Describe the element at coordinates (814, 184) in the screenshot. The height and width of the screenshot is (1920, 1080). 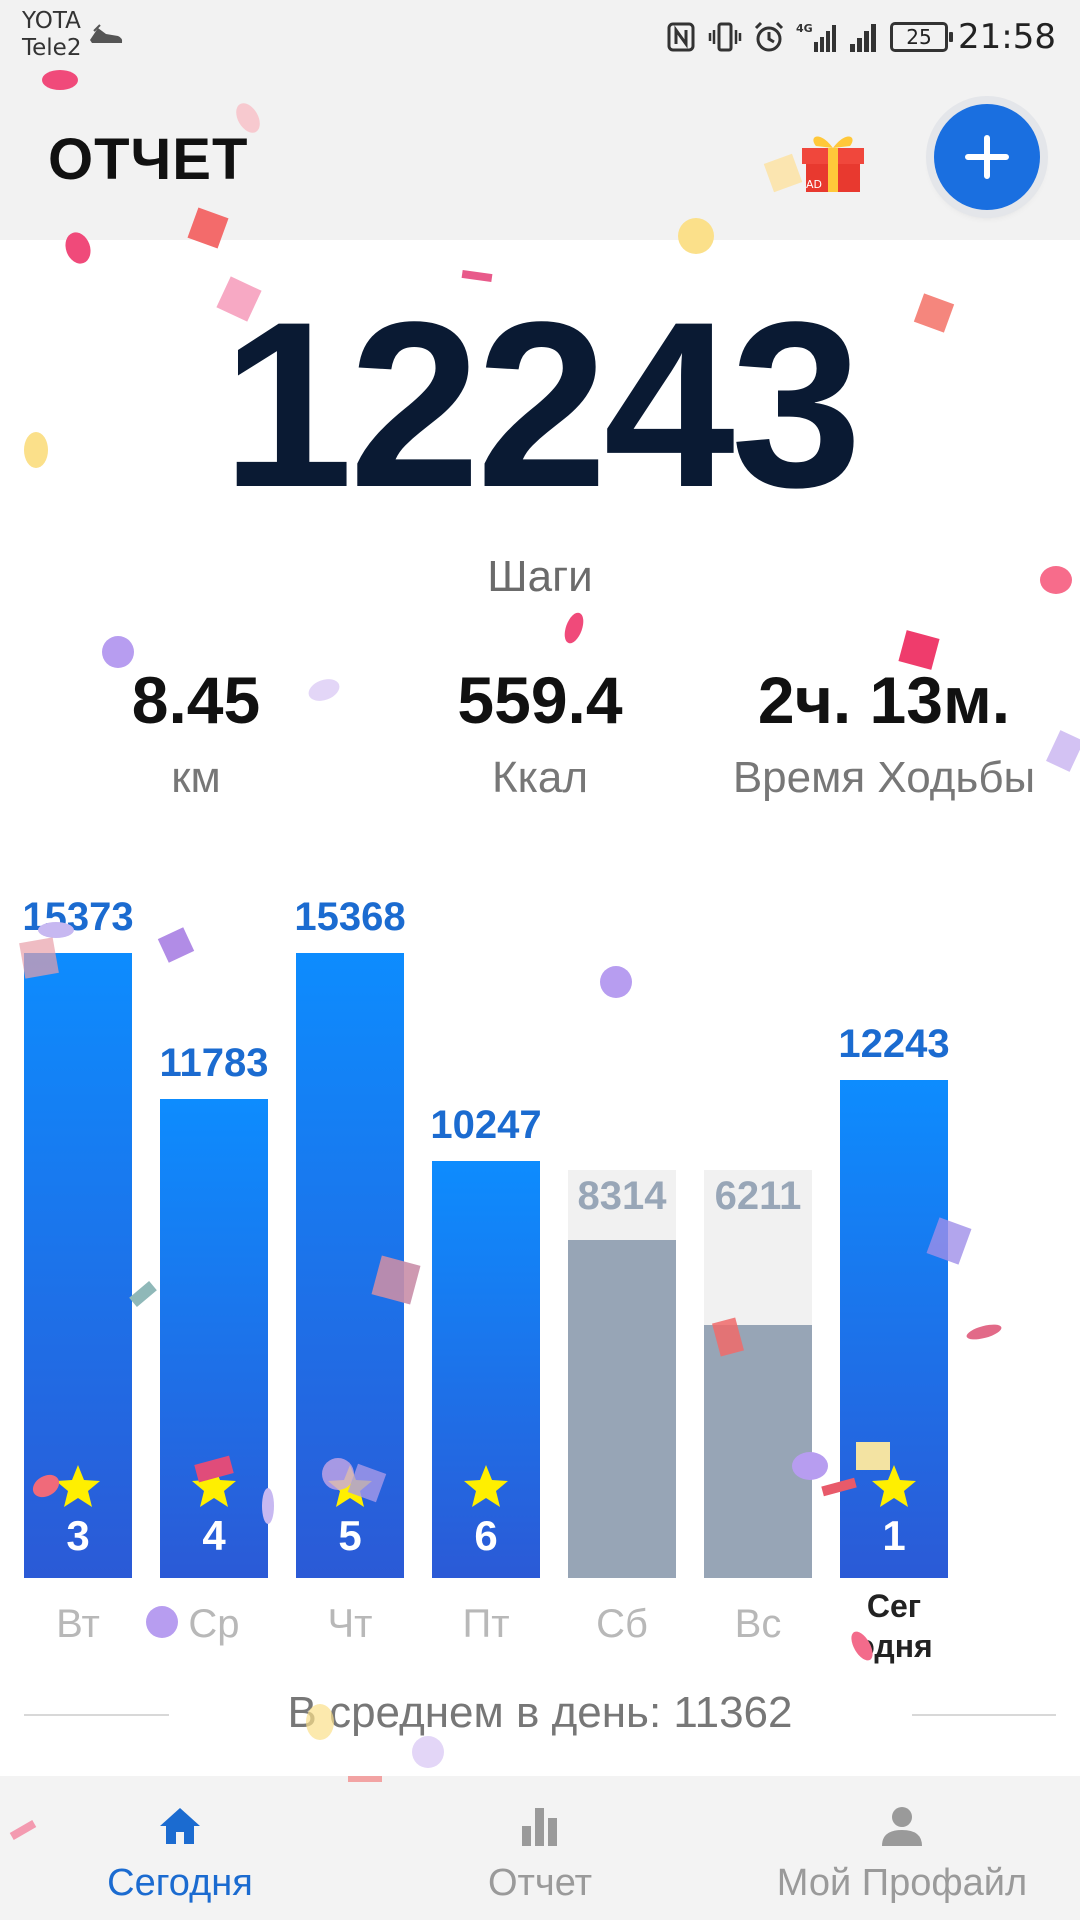
I see `gift-ad-badge: AD` at that location.